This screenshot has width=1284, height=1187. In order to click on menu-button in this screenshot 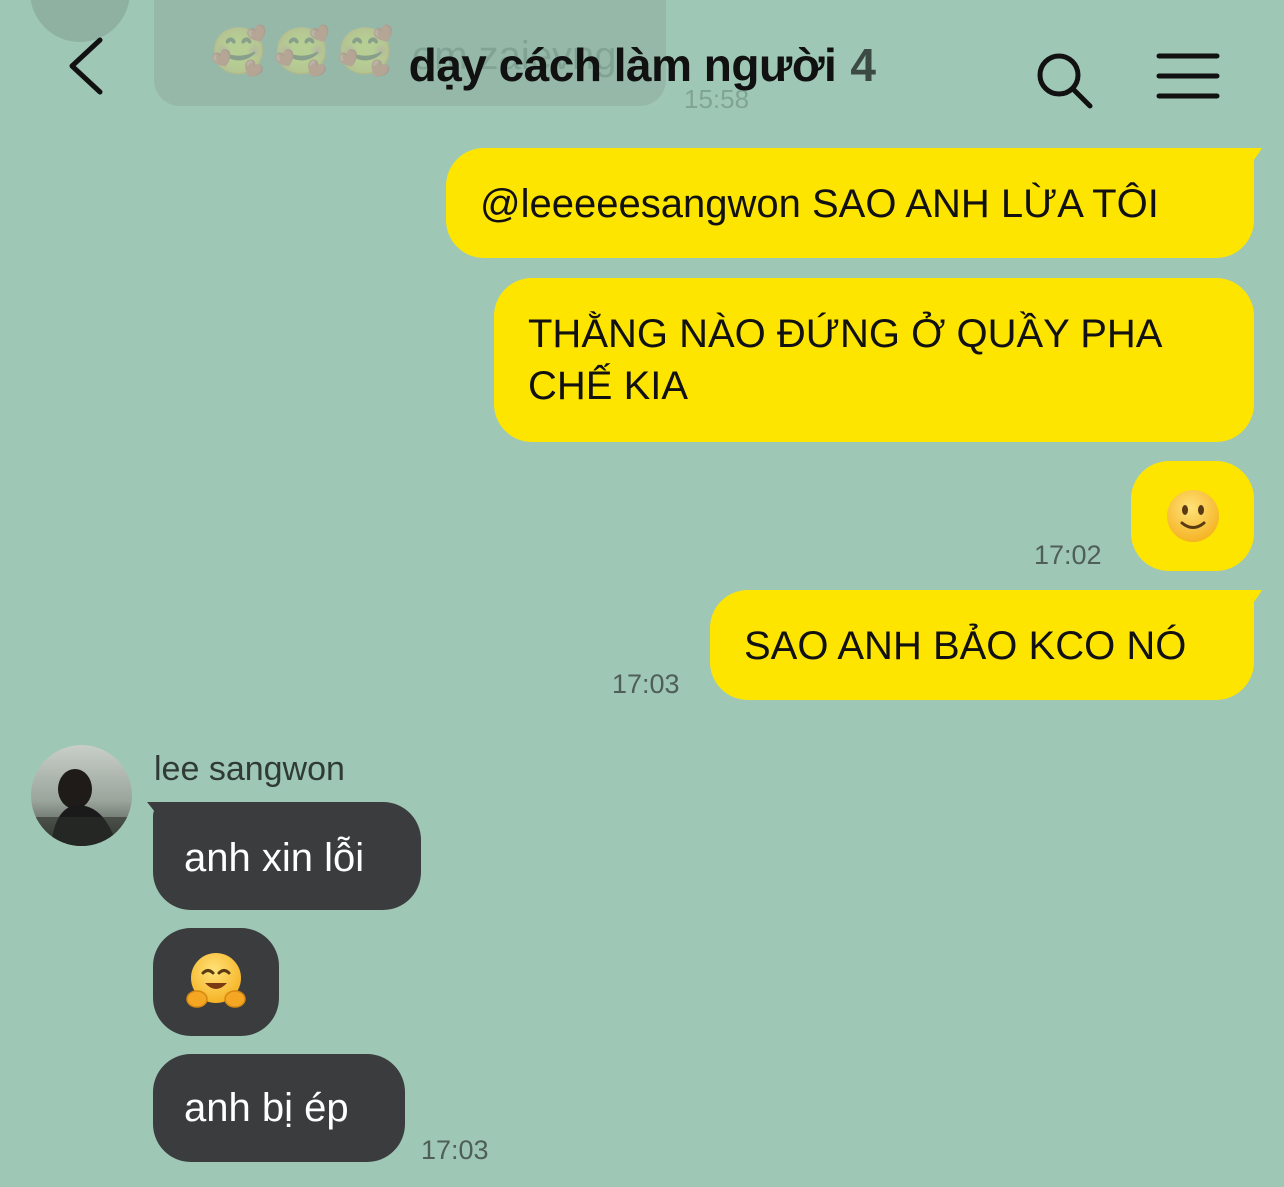, I will do `click(1188, 77)`.